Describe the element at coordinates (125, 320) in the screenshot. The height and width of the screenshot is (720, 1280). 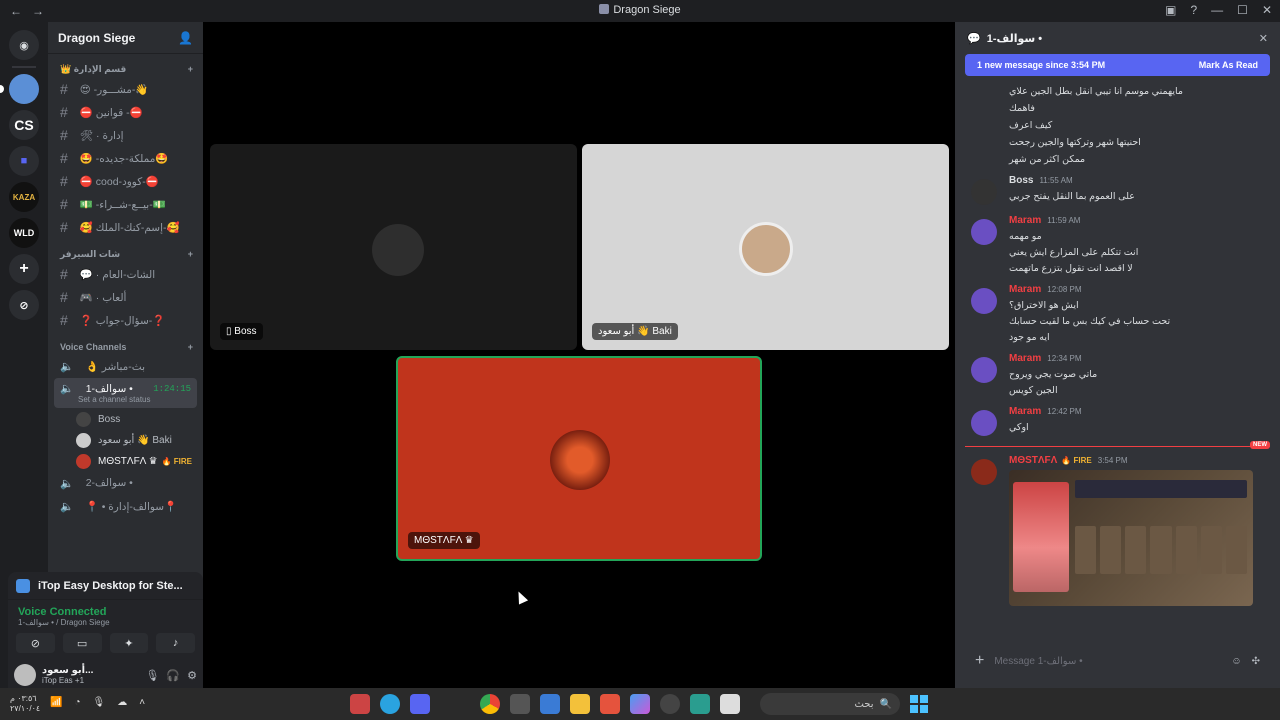
I see `text-channel: # ❓ سؤال-جواب-❓` at that location.